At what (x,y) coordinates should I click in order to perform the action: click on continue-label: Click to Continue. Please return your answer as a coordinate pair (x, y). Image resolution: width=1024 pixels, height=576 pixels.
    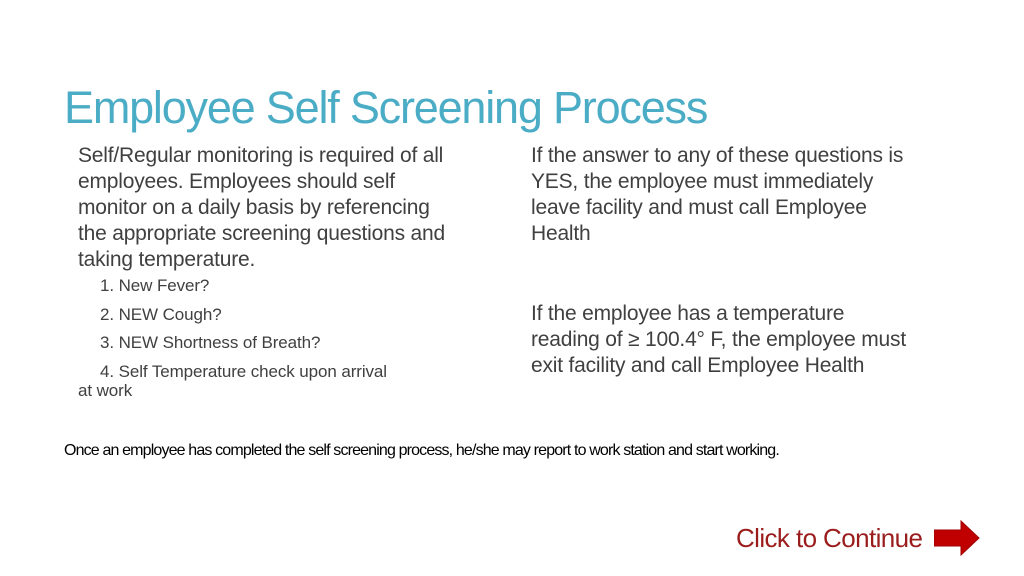
    Looking at the image, I should click on (829, 538).